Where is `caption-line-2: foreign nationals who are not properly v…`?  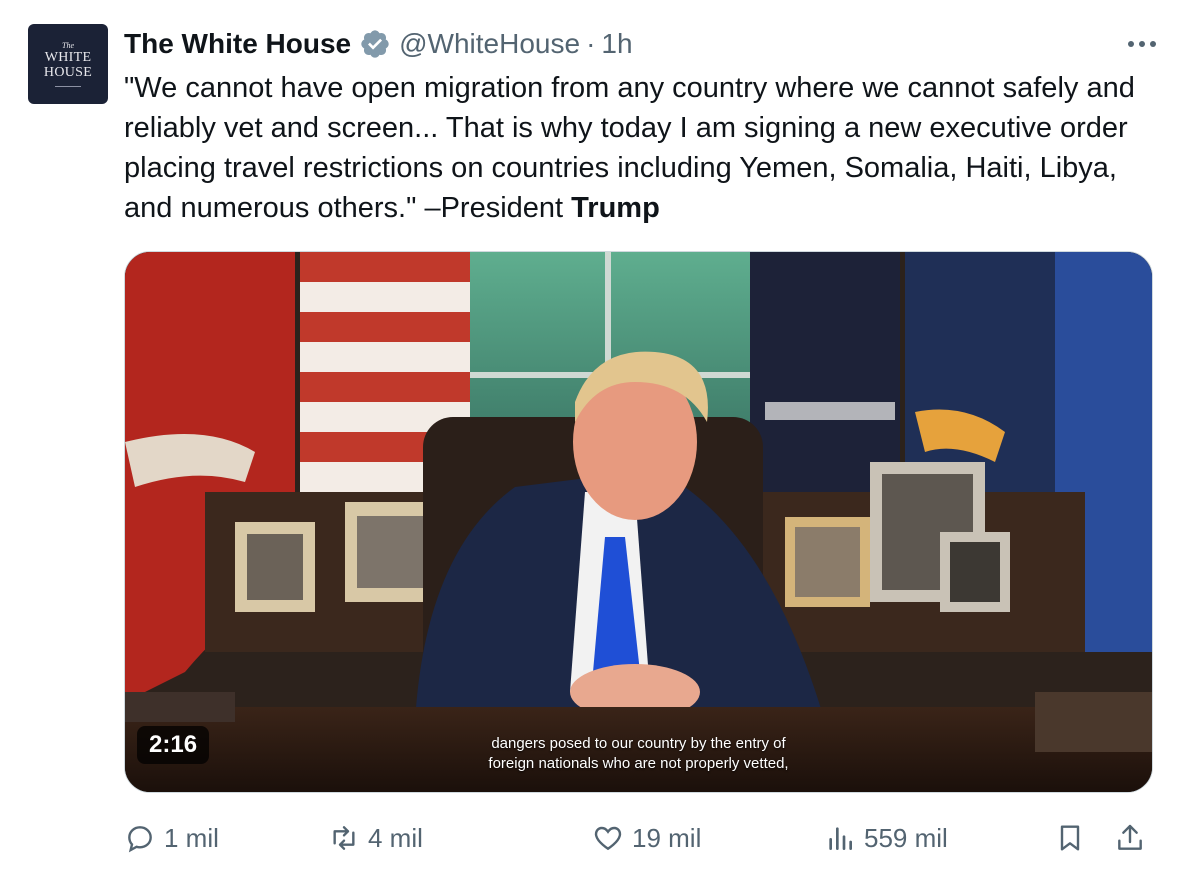
caption-line-2: foreign nationals who are not properly v… is located at coordinates (638, 763).